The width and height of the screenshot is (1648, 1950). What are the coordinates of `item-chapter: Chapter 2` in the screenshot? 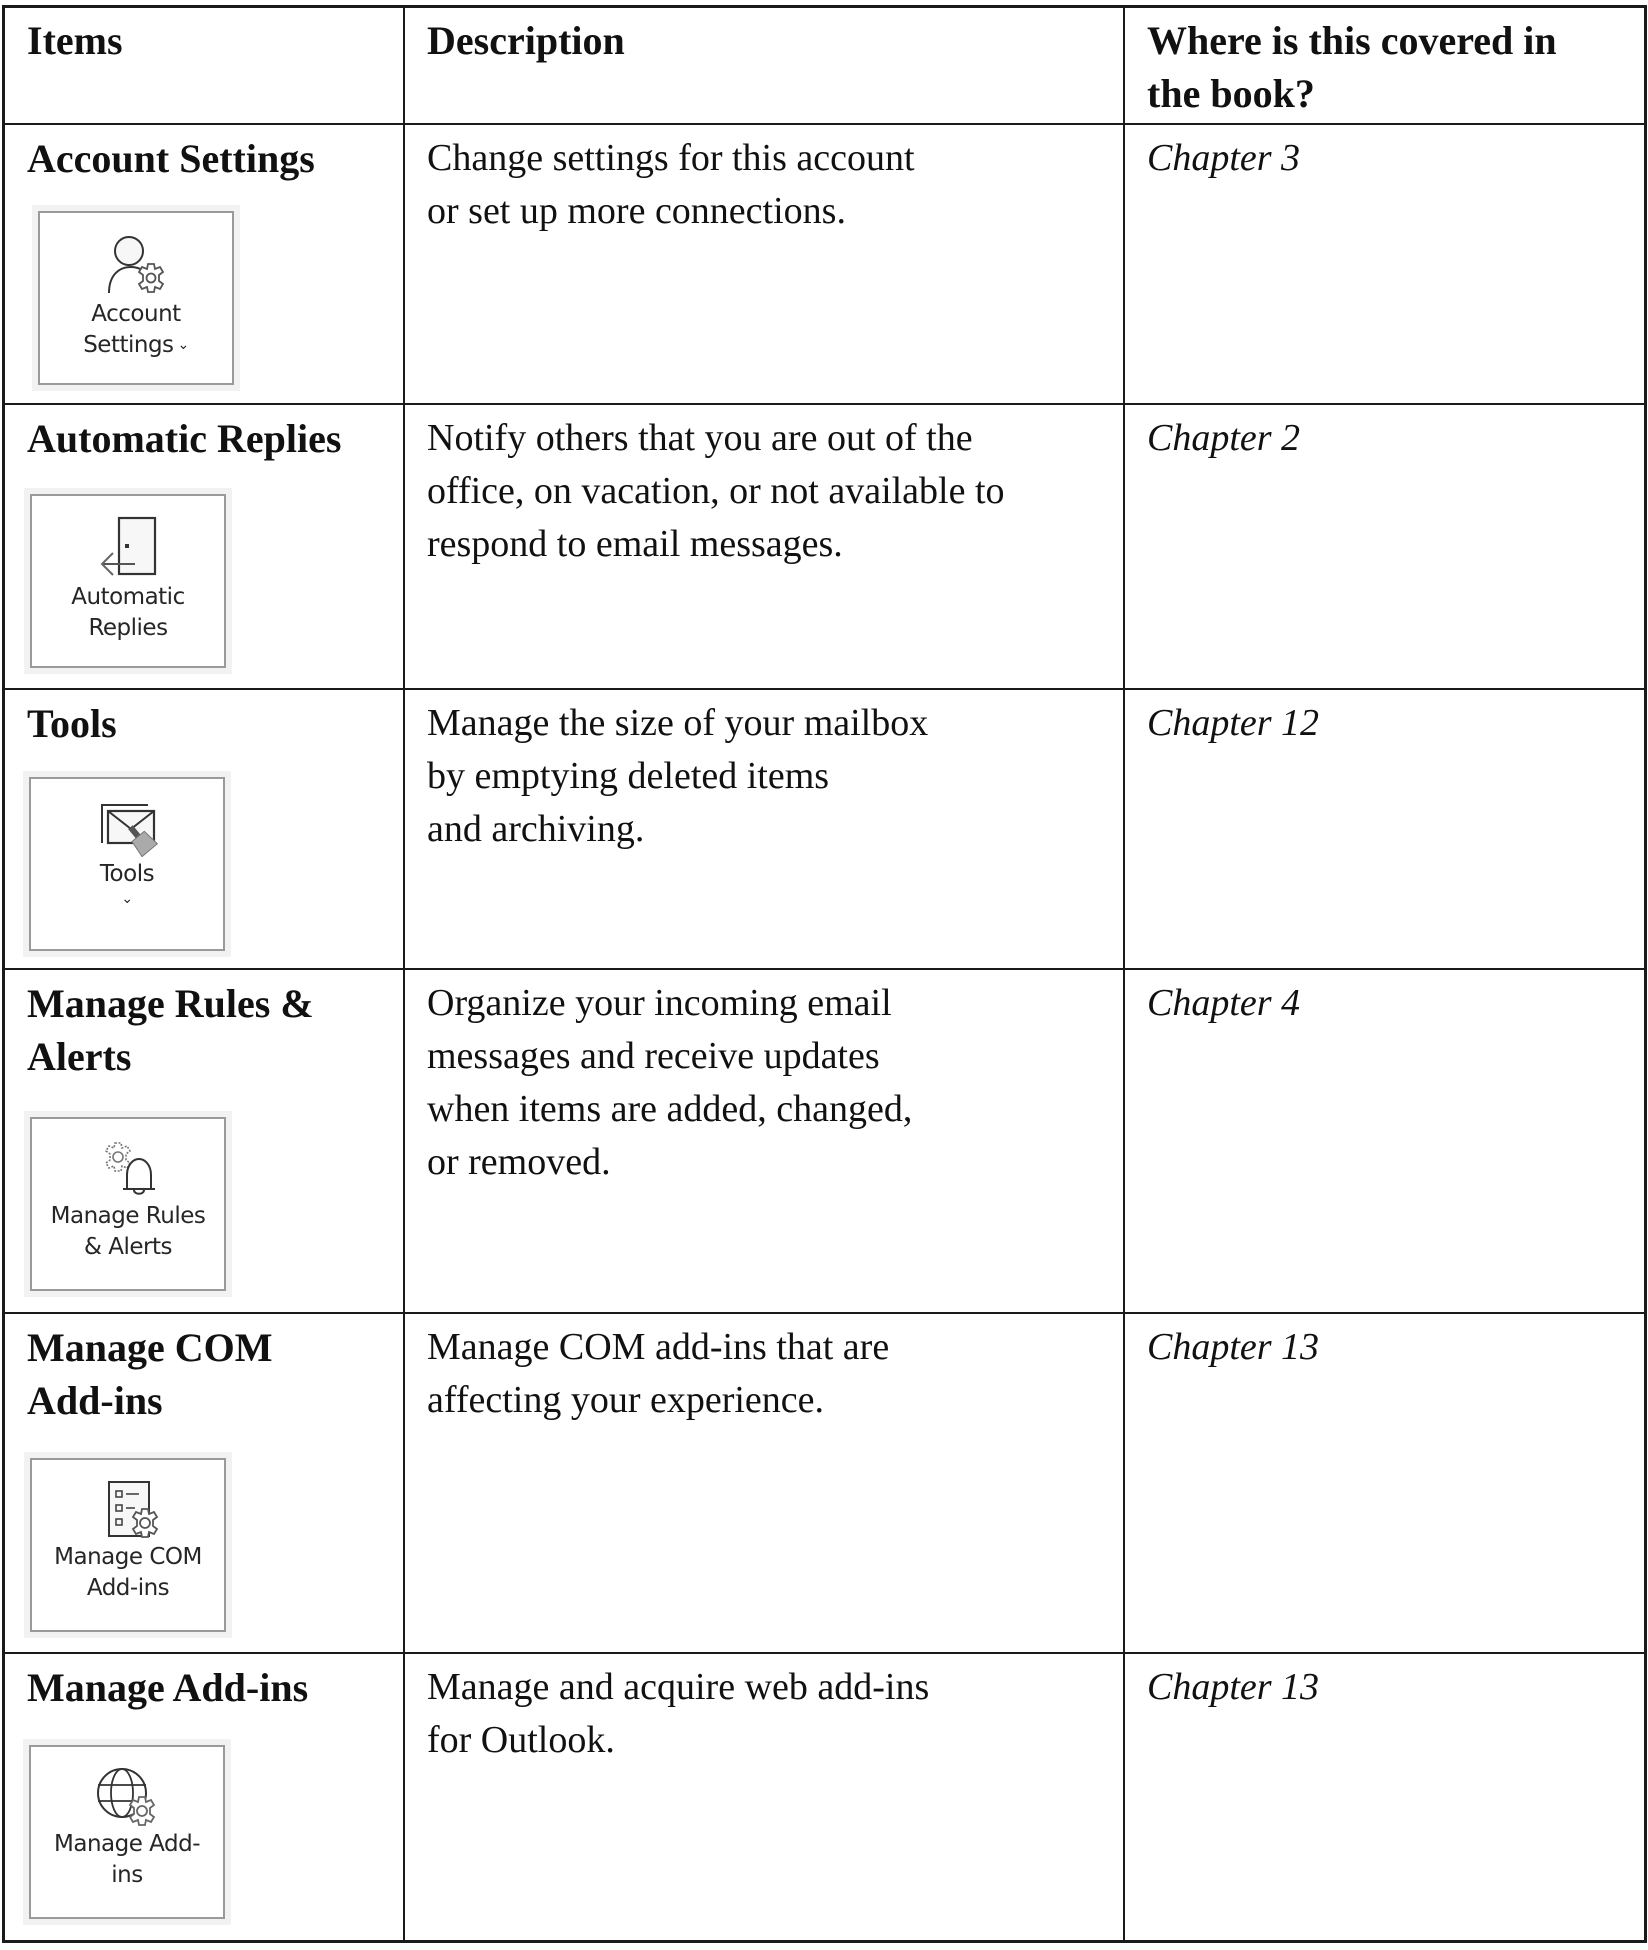 It's located at (1224, 438).